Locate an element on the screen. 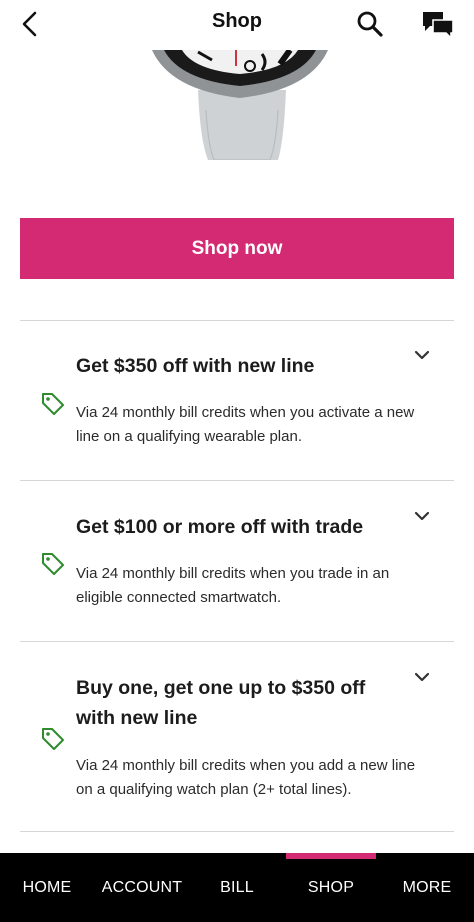 The image size is (474, 922). chat-bubbles-icon is located at coordinates (438, 25).